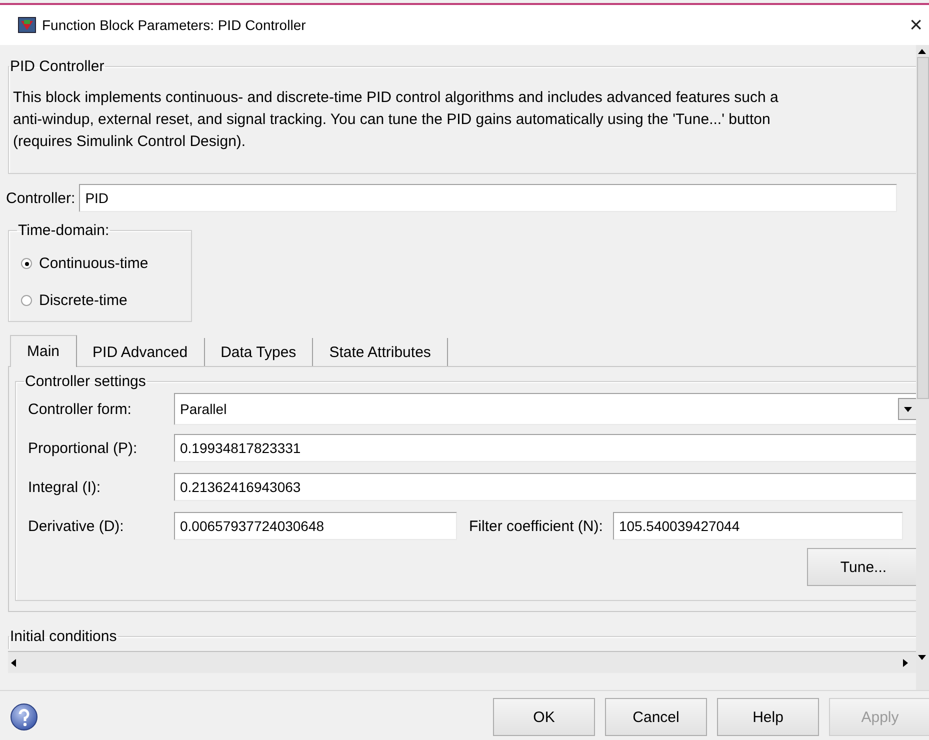 The height and width of the screenshot is (740, 929). I want to click on input-field: 0.00657937724030648, so click(315, 526).